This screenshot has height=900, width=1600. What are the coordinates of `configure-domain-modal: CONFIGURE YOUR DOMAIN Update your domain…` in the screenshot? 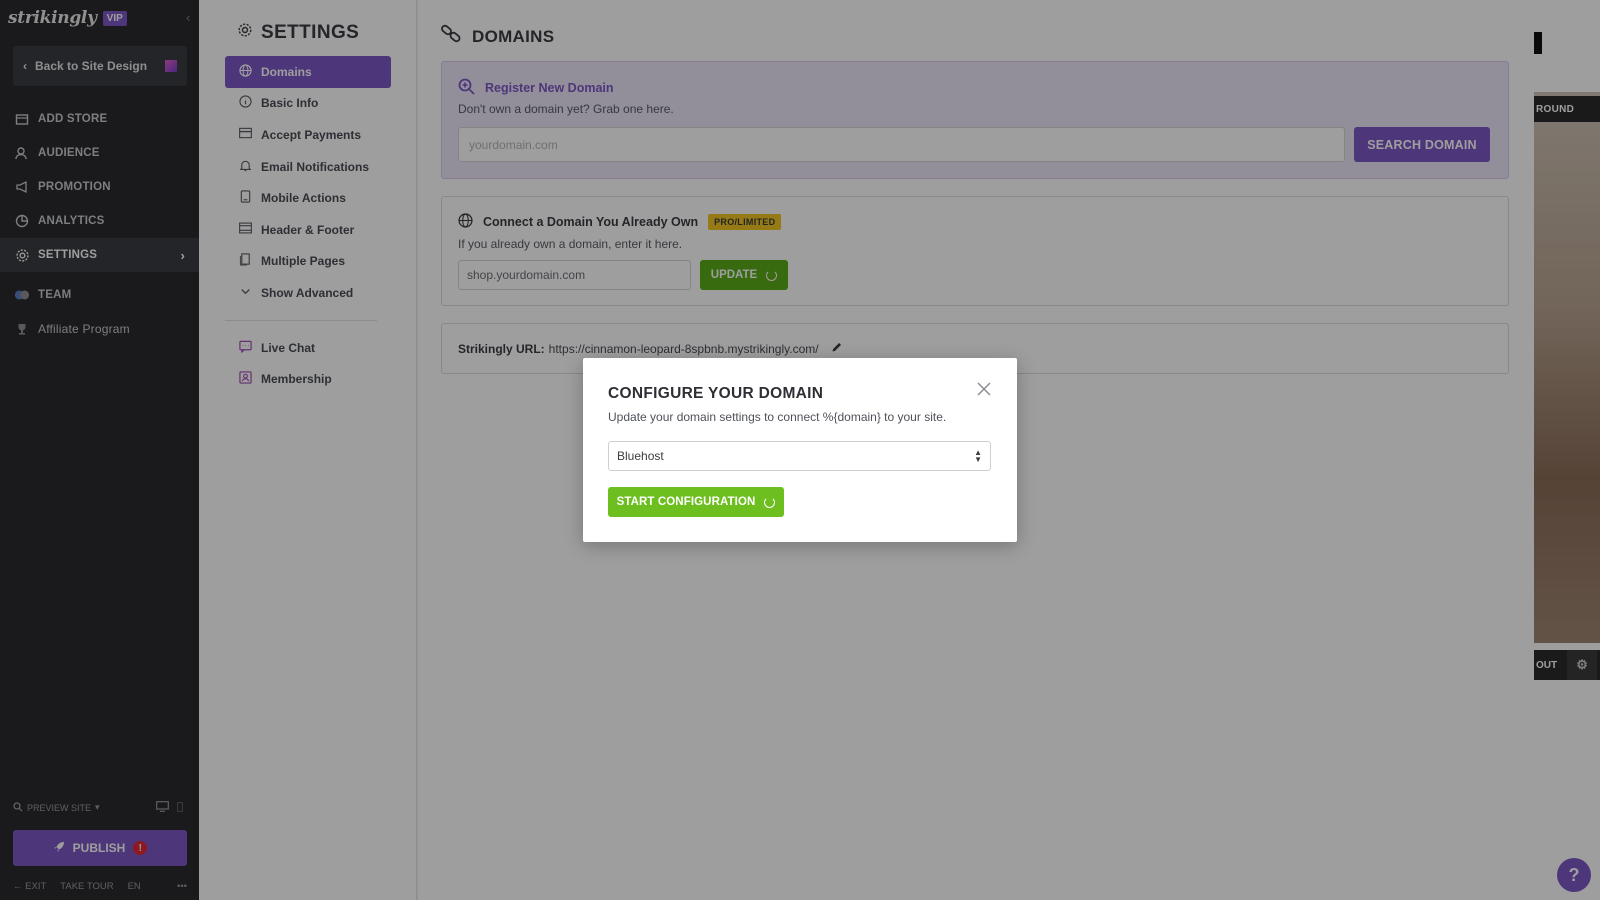 It's located at (800, 450).